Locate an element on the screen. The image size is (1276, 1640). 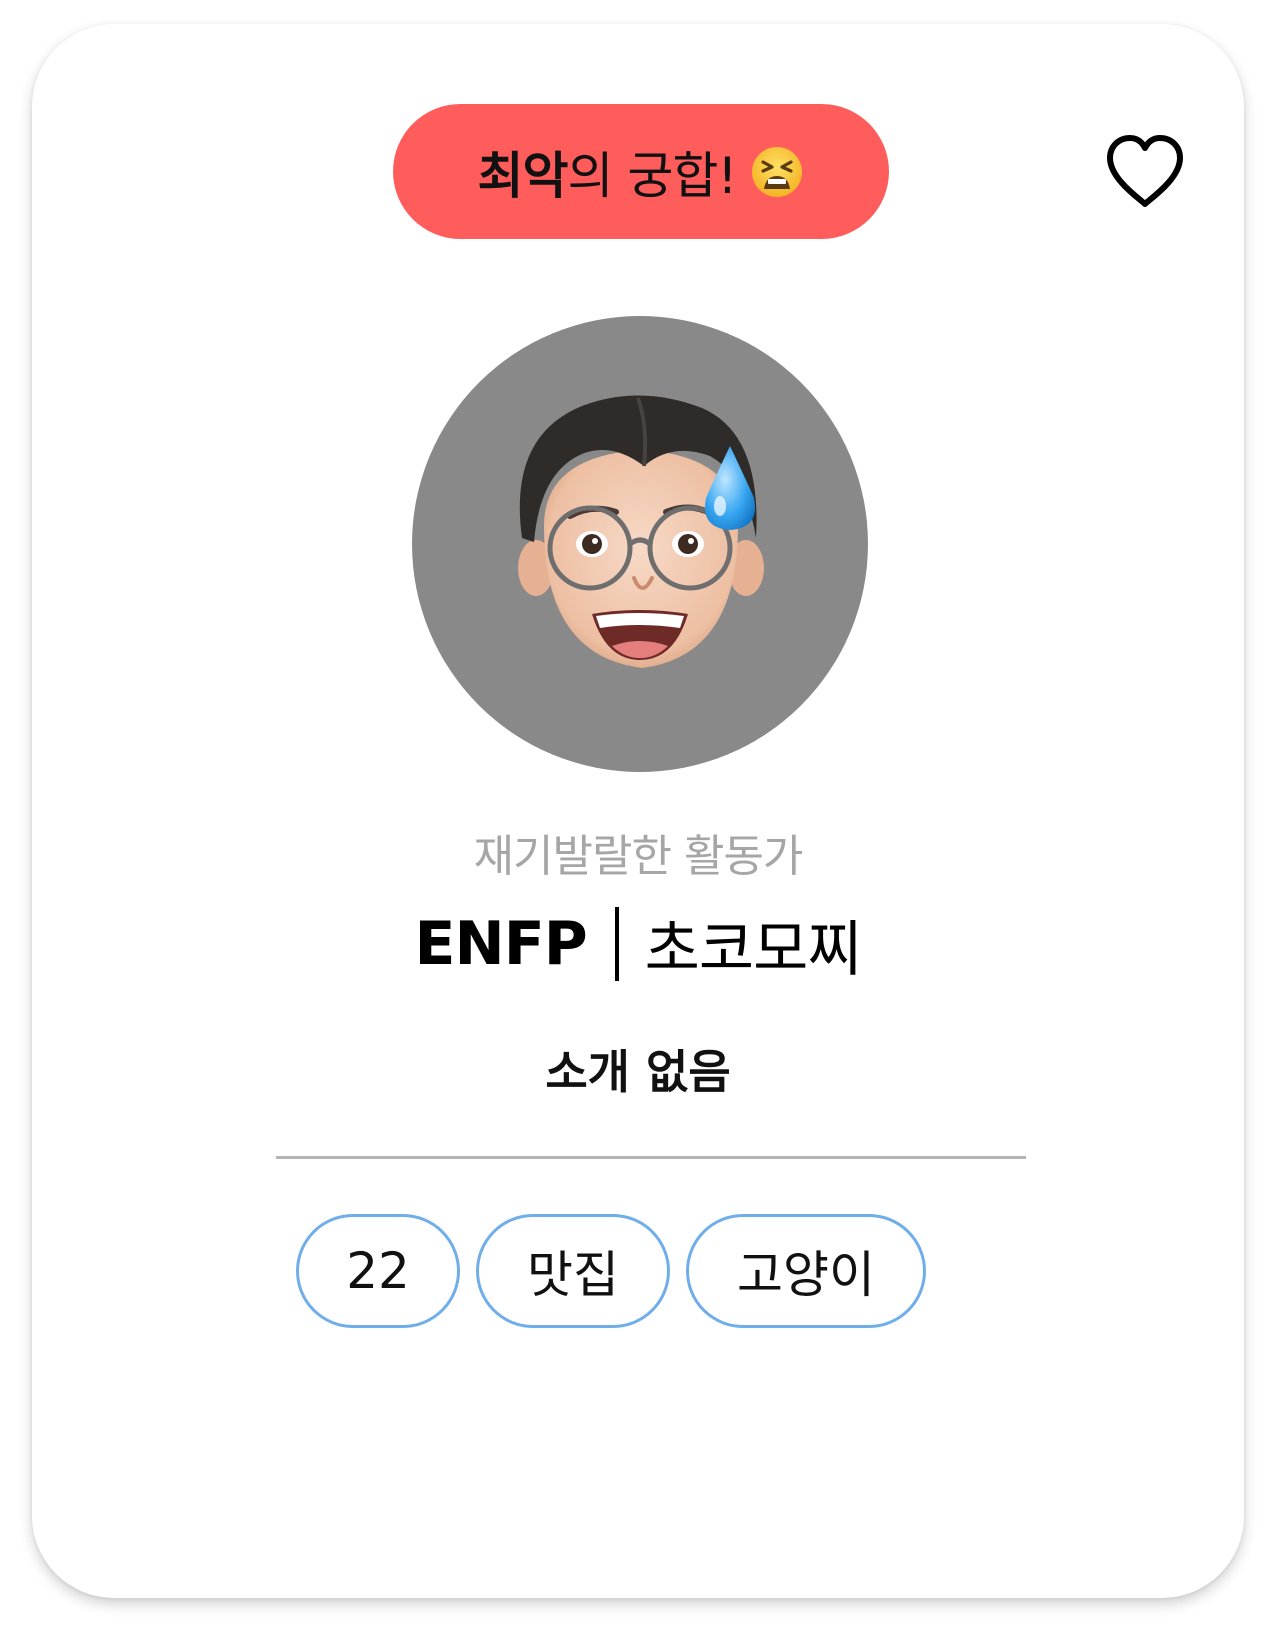
section-divider is located at coordinates (651, 1157).